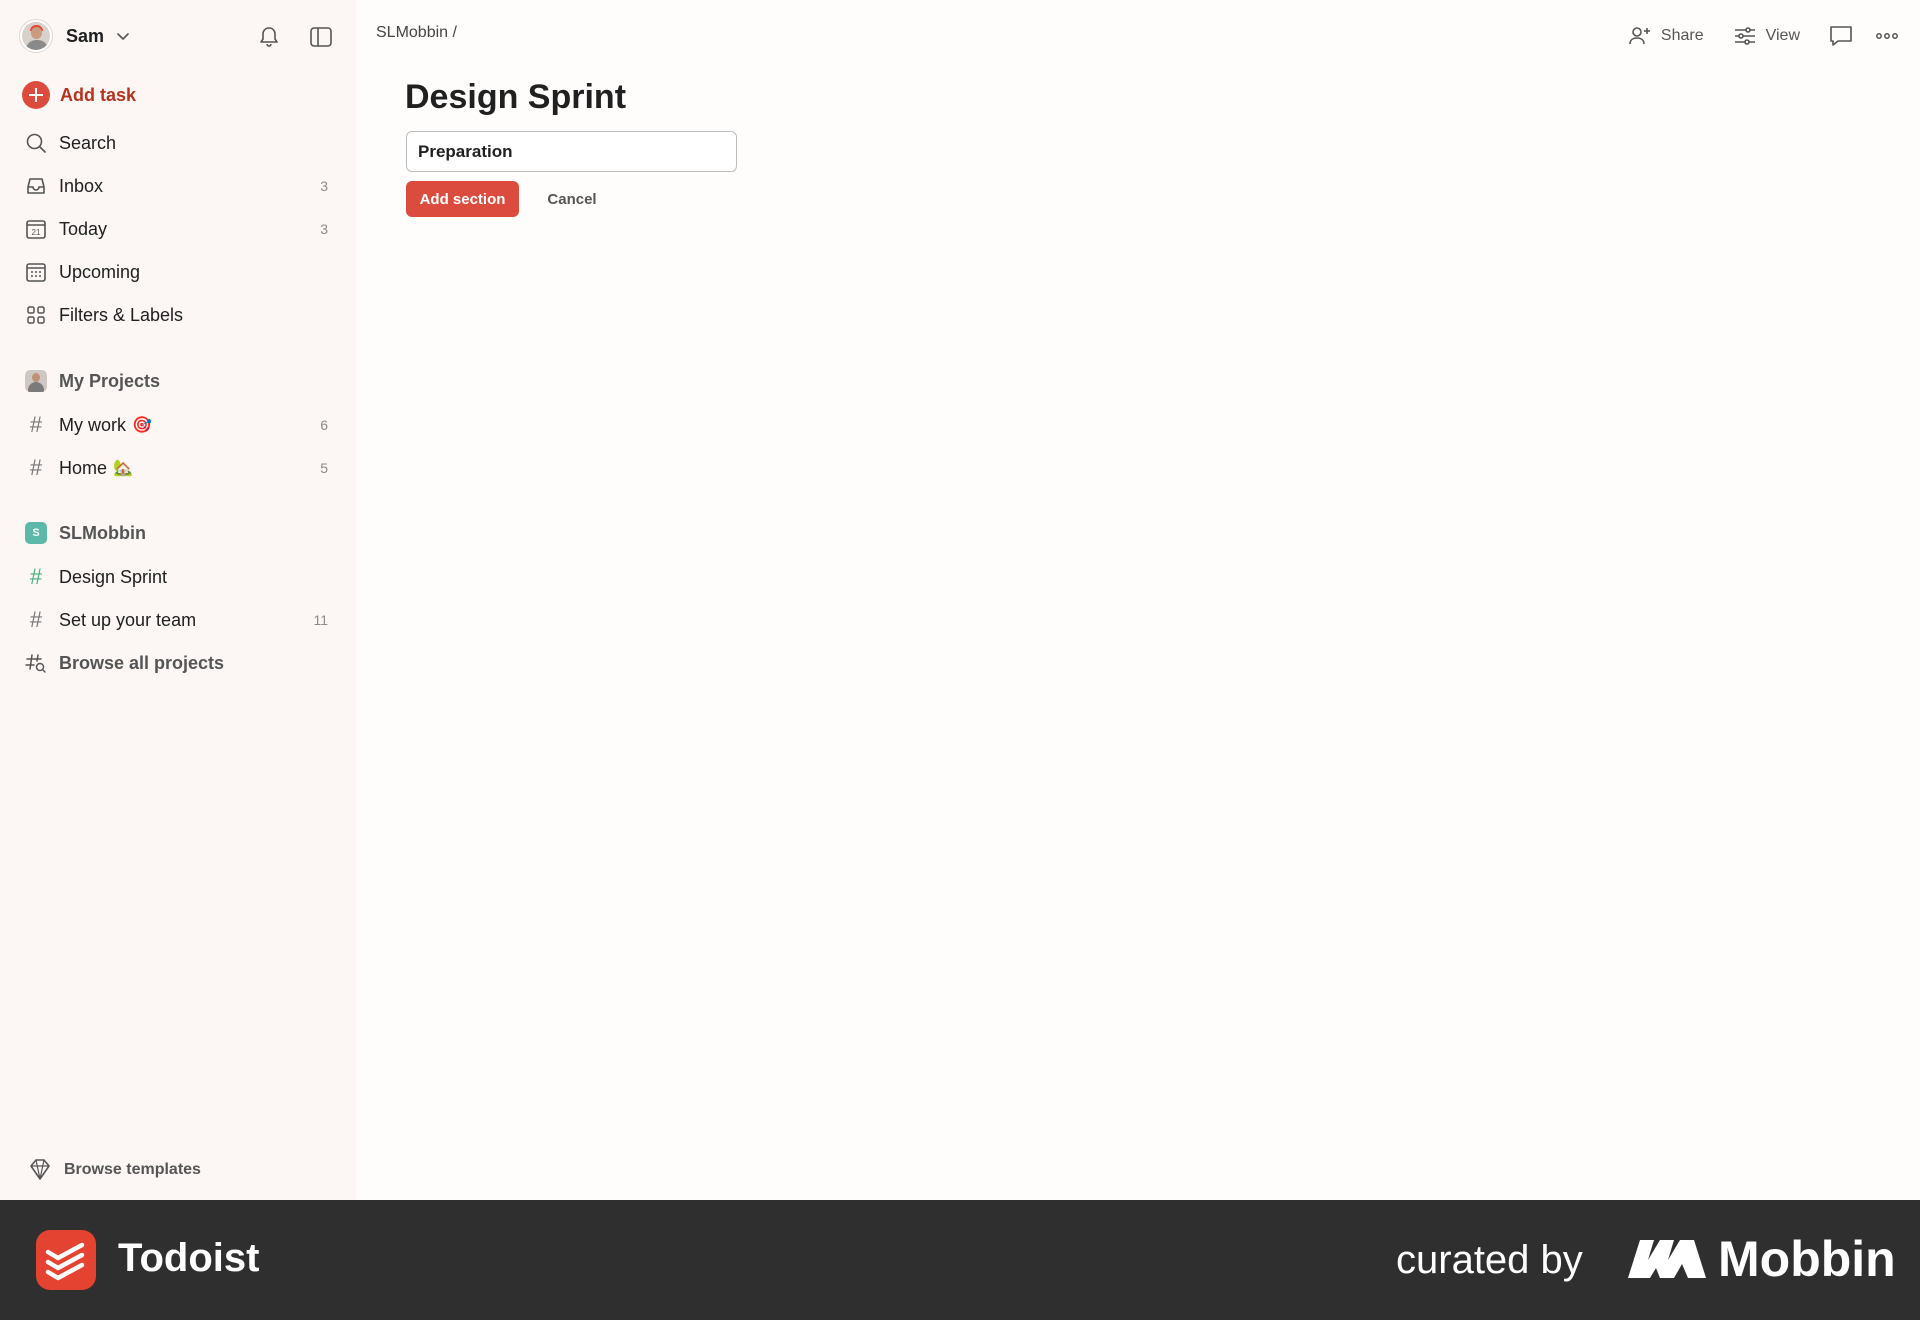  What do you see at coordinates (36, 663) in the screenshot?
I see `hash-search-icon` at bounding box center [36, 663].